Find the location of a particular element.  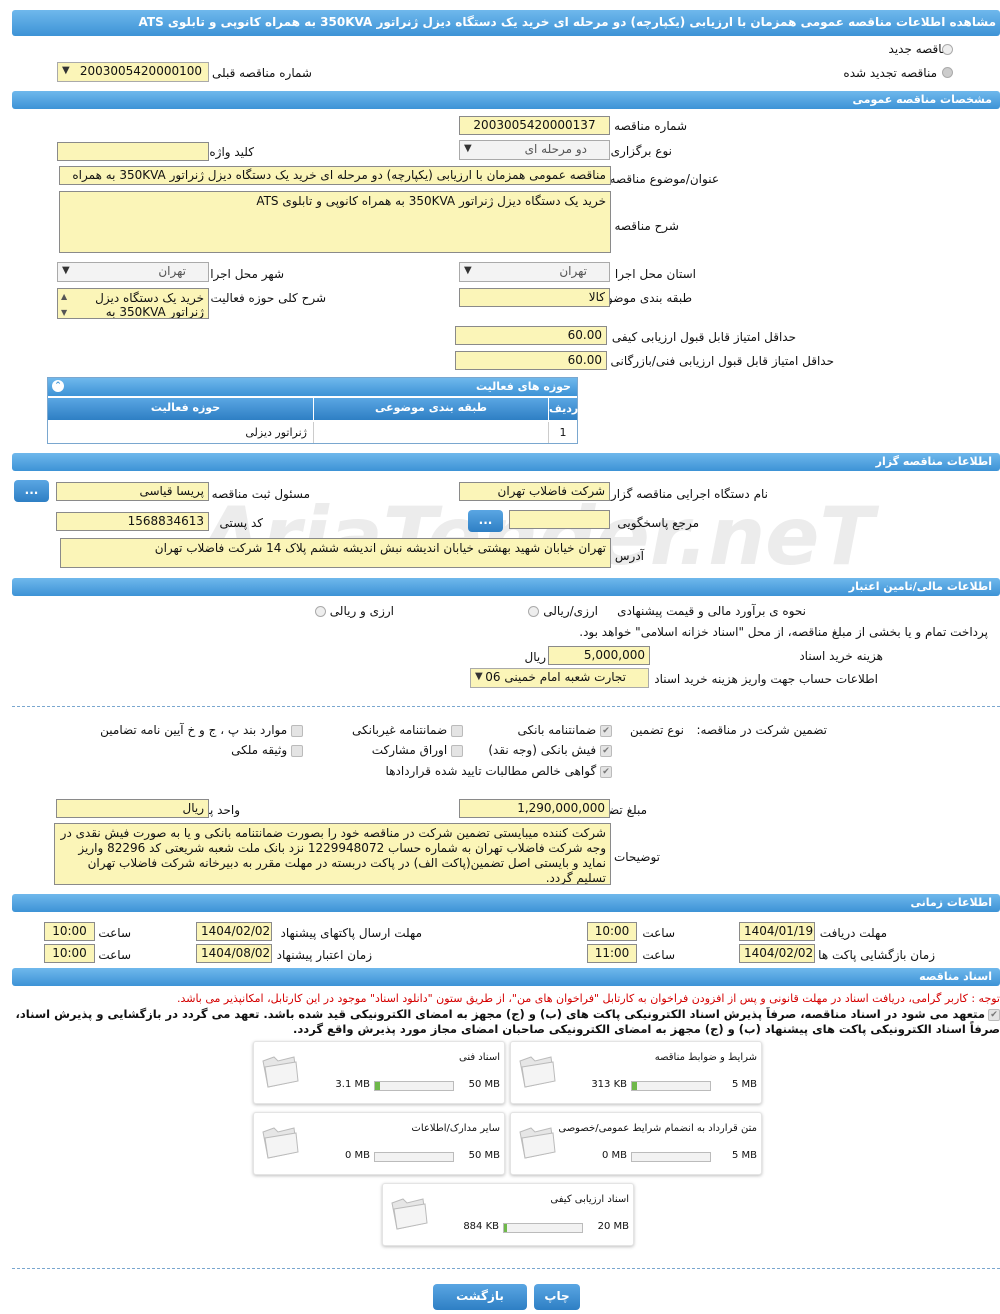

estimate-label: نحوه ی برآورد مالی و قیمت پیشنهادی is located at coordinates (711, 611).